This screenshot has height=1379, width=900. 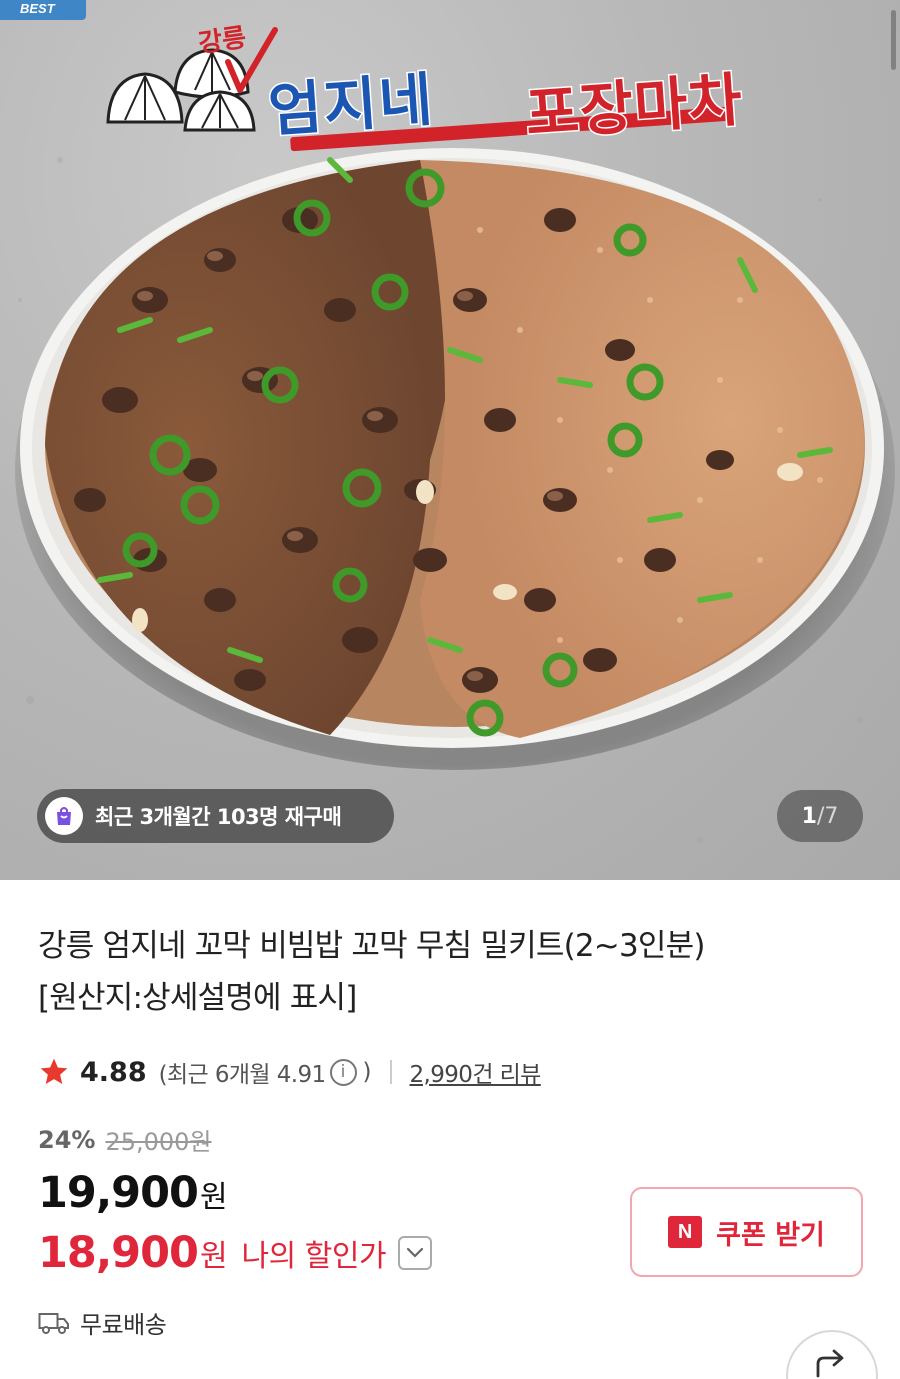 What do you see at coordinates (43, 10) in the screenshot?
I see `best-tag: BEST` at bounding box center [43, 10].